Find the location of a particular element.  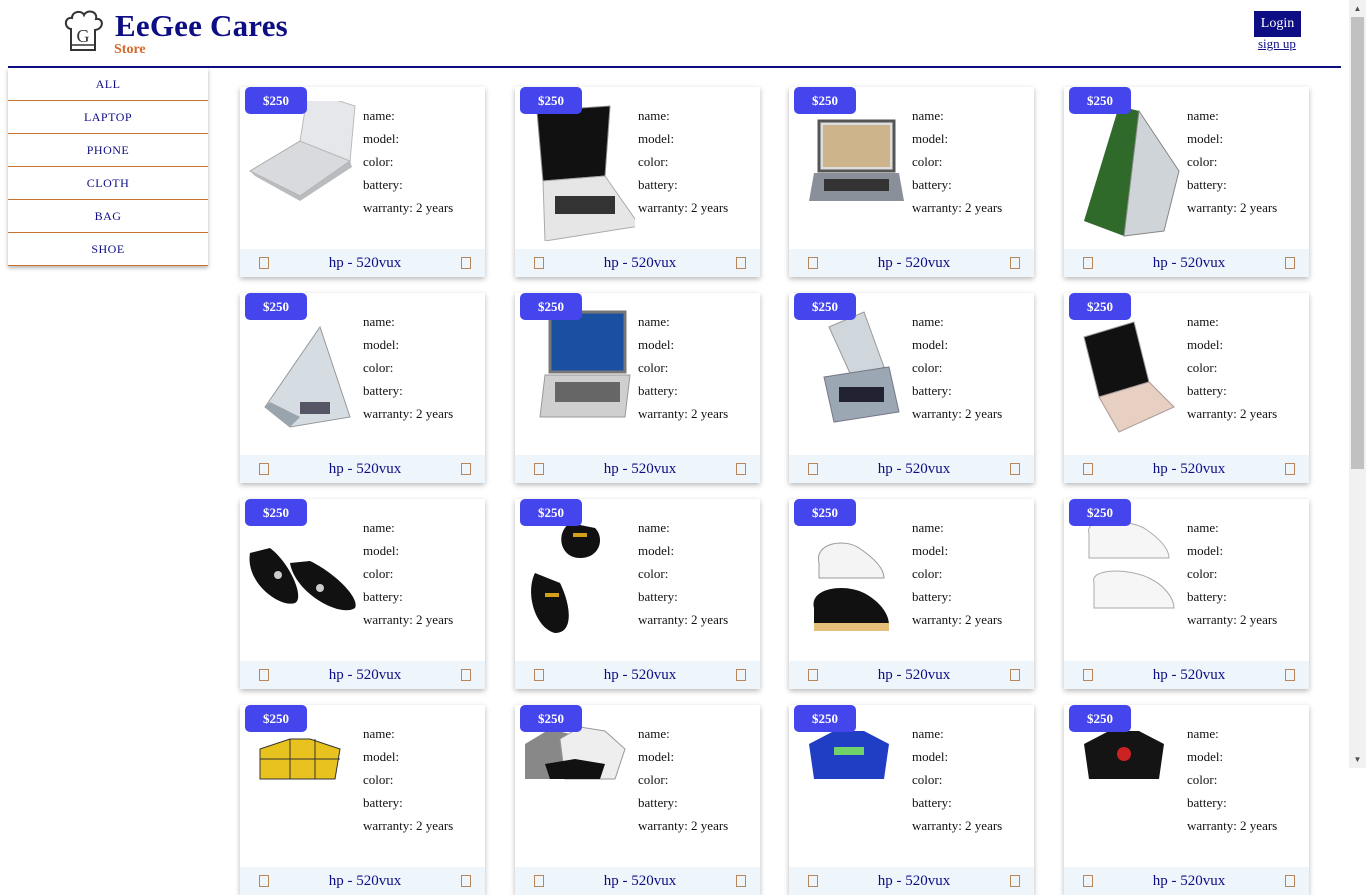

page-scrollbar: ▲ ▼ is located at coordinates (1357, 384).